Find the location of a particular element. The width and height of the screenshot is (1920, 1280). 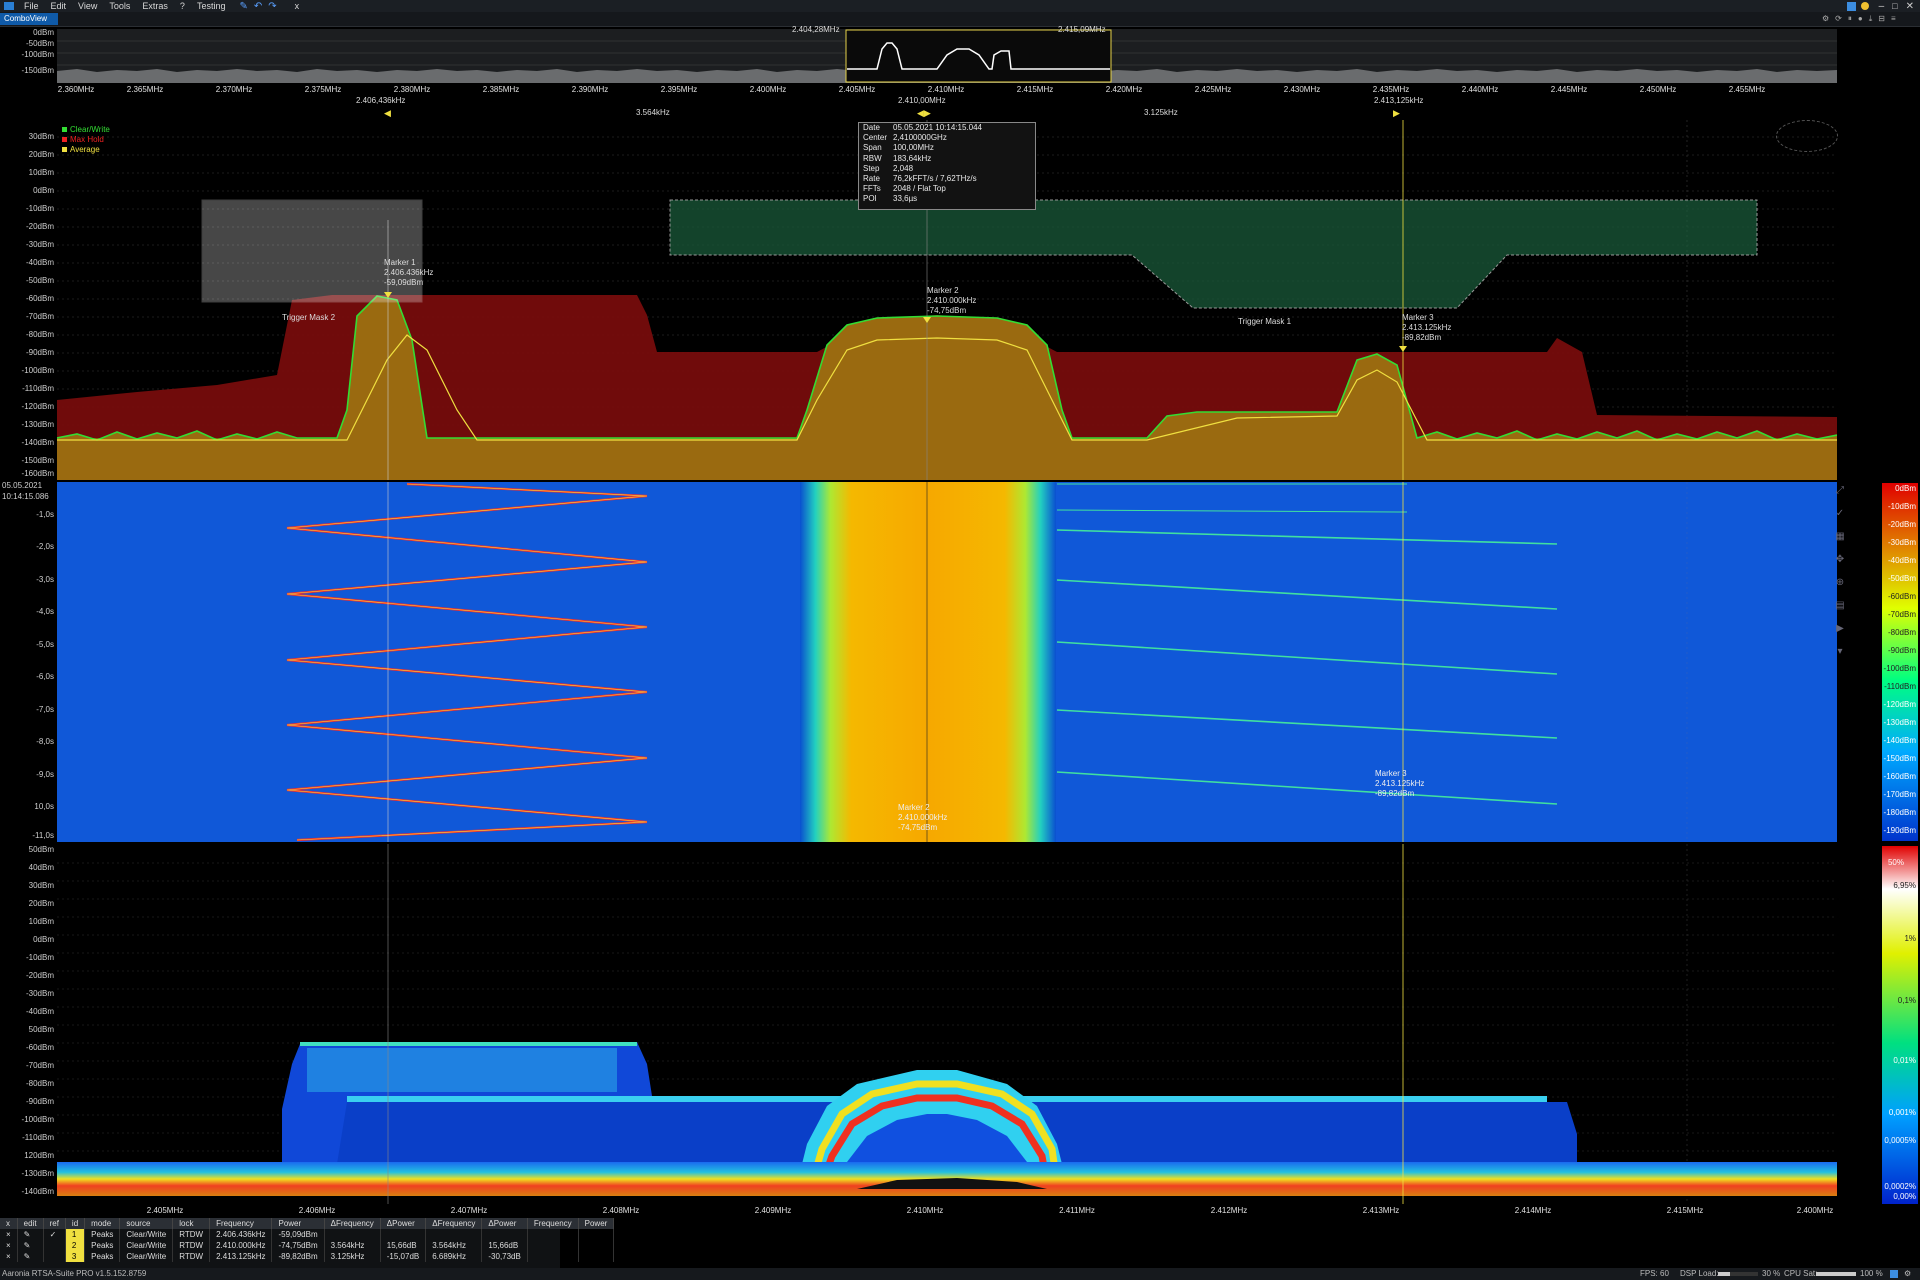

right-marker-flag-icon: ▶ is located at coordinates (1396, 113).